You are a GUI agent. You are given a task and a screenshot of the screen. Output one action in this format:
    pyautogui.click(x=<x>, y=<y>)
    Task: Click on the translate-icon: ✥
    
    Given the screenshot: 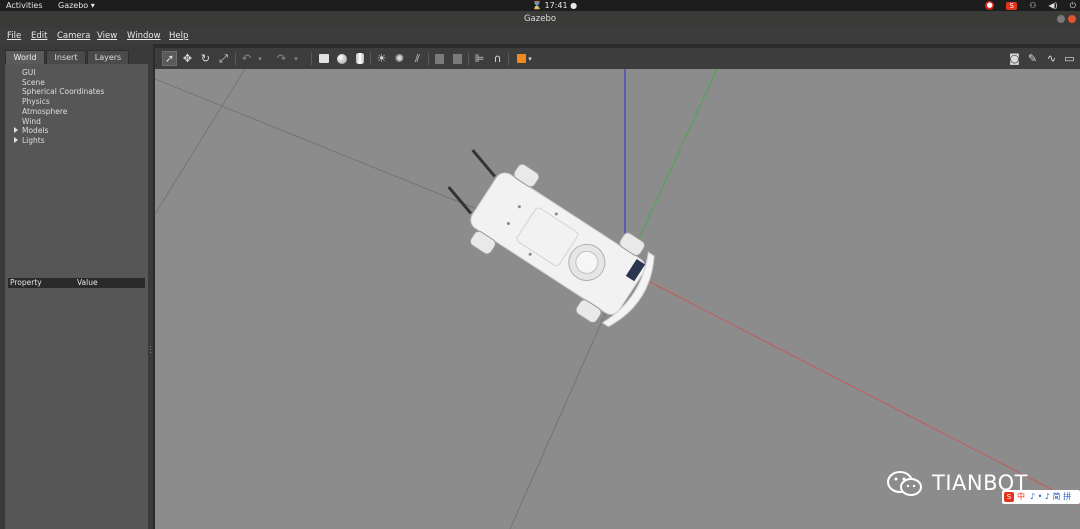 What is the action you would take?
    pyautogui.click(x=187, y=58)
    